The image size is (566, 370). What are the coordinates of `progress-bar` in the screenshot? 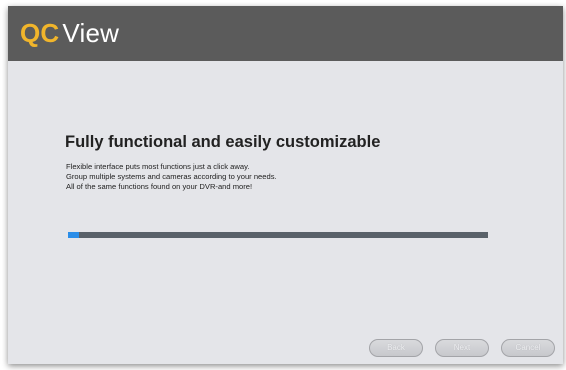 It's located at (278, 235).